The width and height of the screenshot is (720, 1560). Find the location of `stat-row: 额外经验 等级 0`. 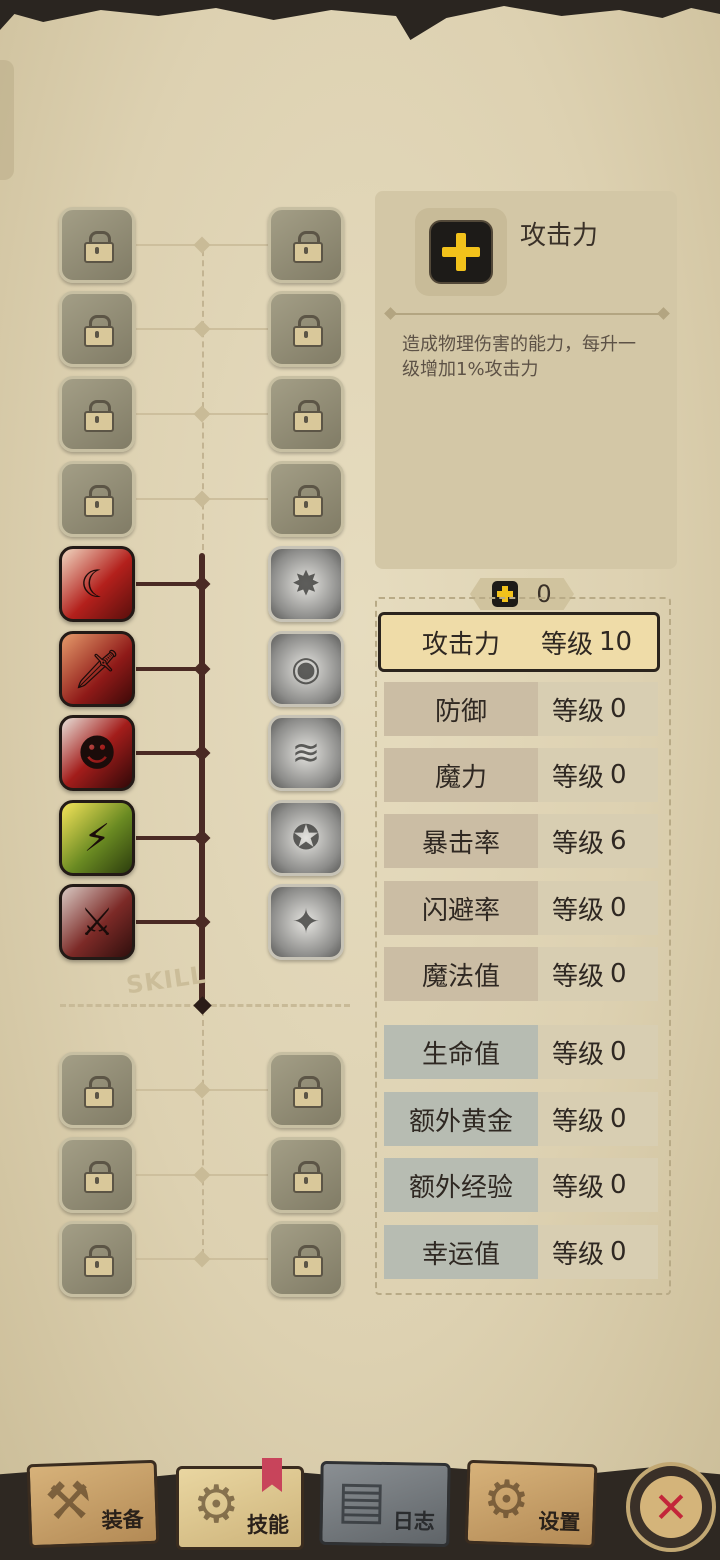

stat-row: 额外经验 等级 0 is located at coordinates (521, 1185).